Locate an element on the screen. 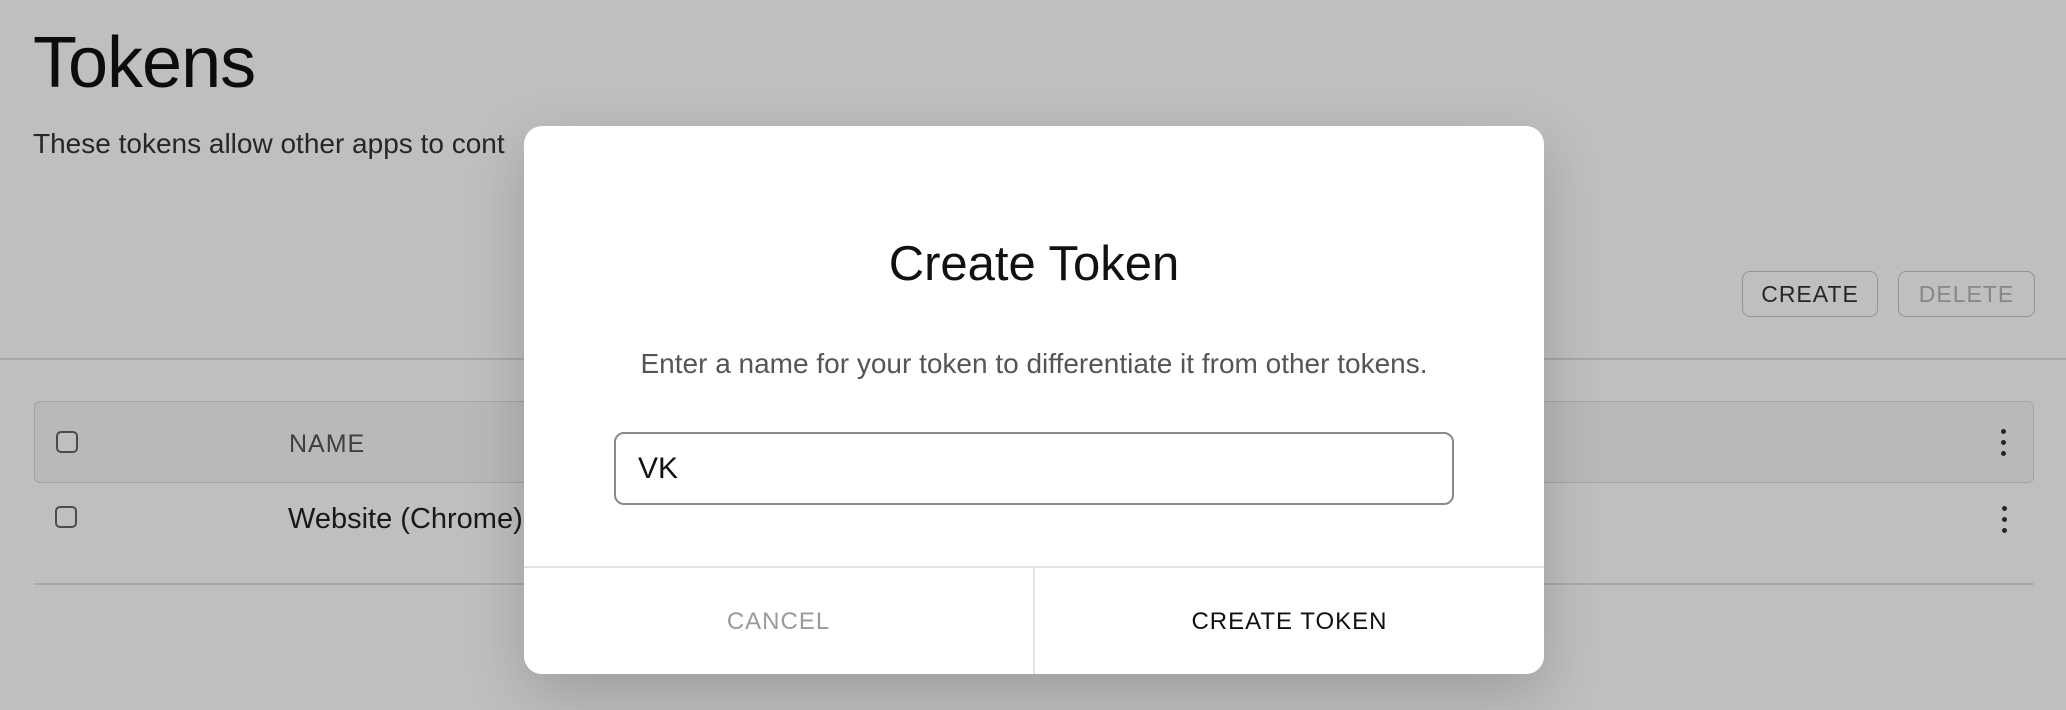 This screenshot has height=710, width=2066. create-token-button: CREATE TOKEN is located at coordinates (1289, 621).